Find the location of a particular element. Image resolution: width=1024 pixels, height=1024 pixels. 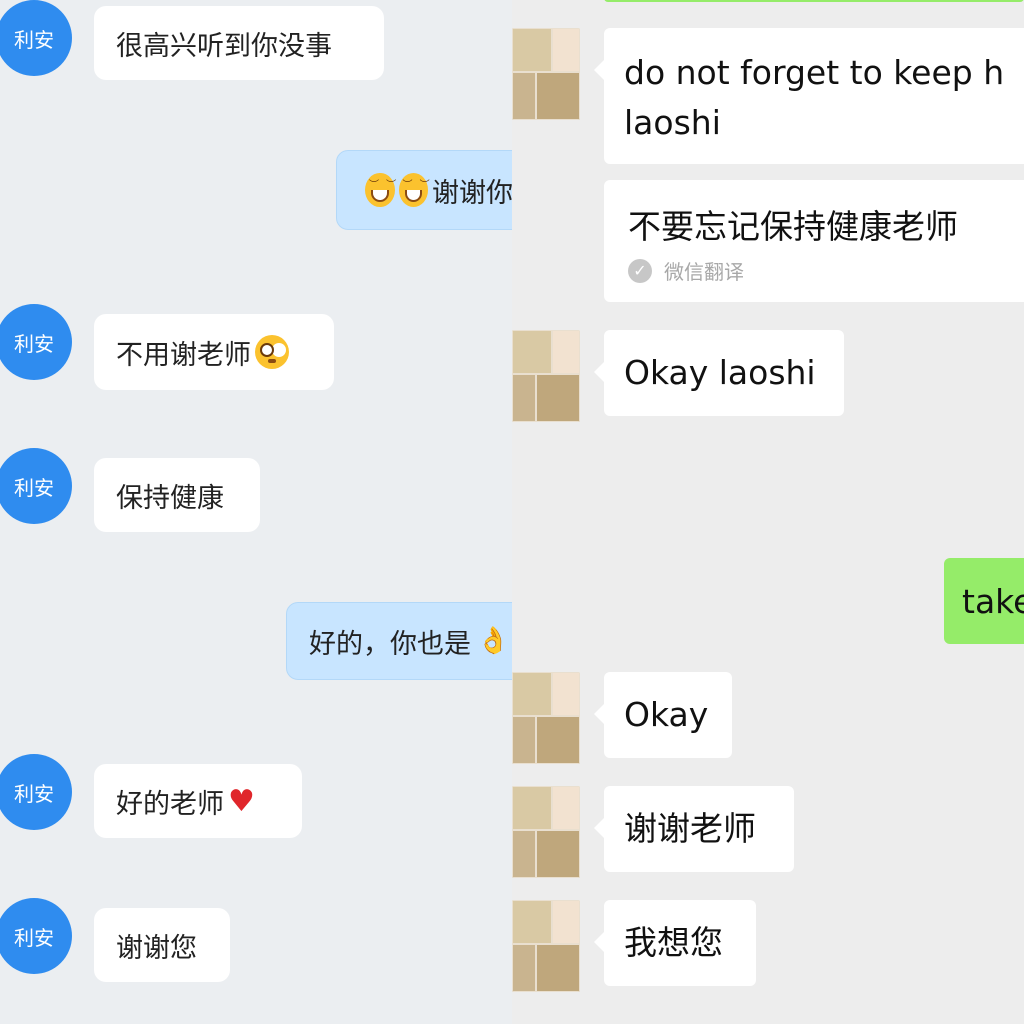

message-bubble: 谢谢老师 is located at coordinates (694, 829).